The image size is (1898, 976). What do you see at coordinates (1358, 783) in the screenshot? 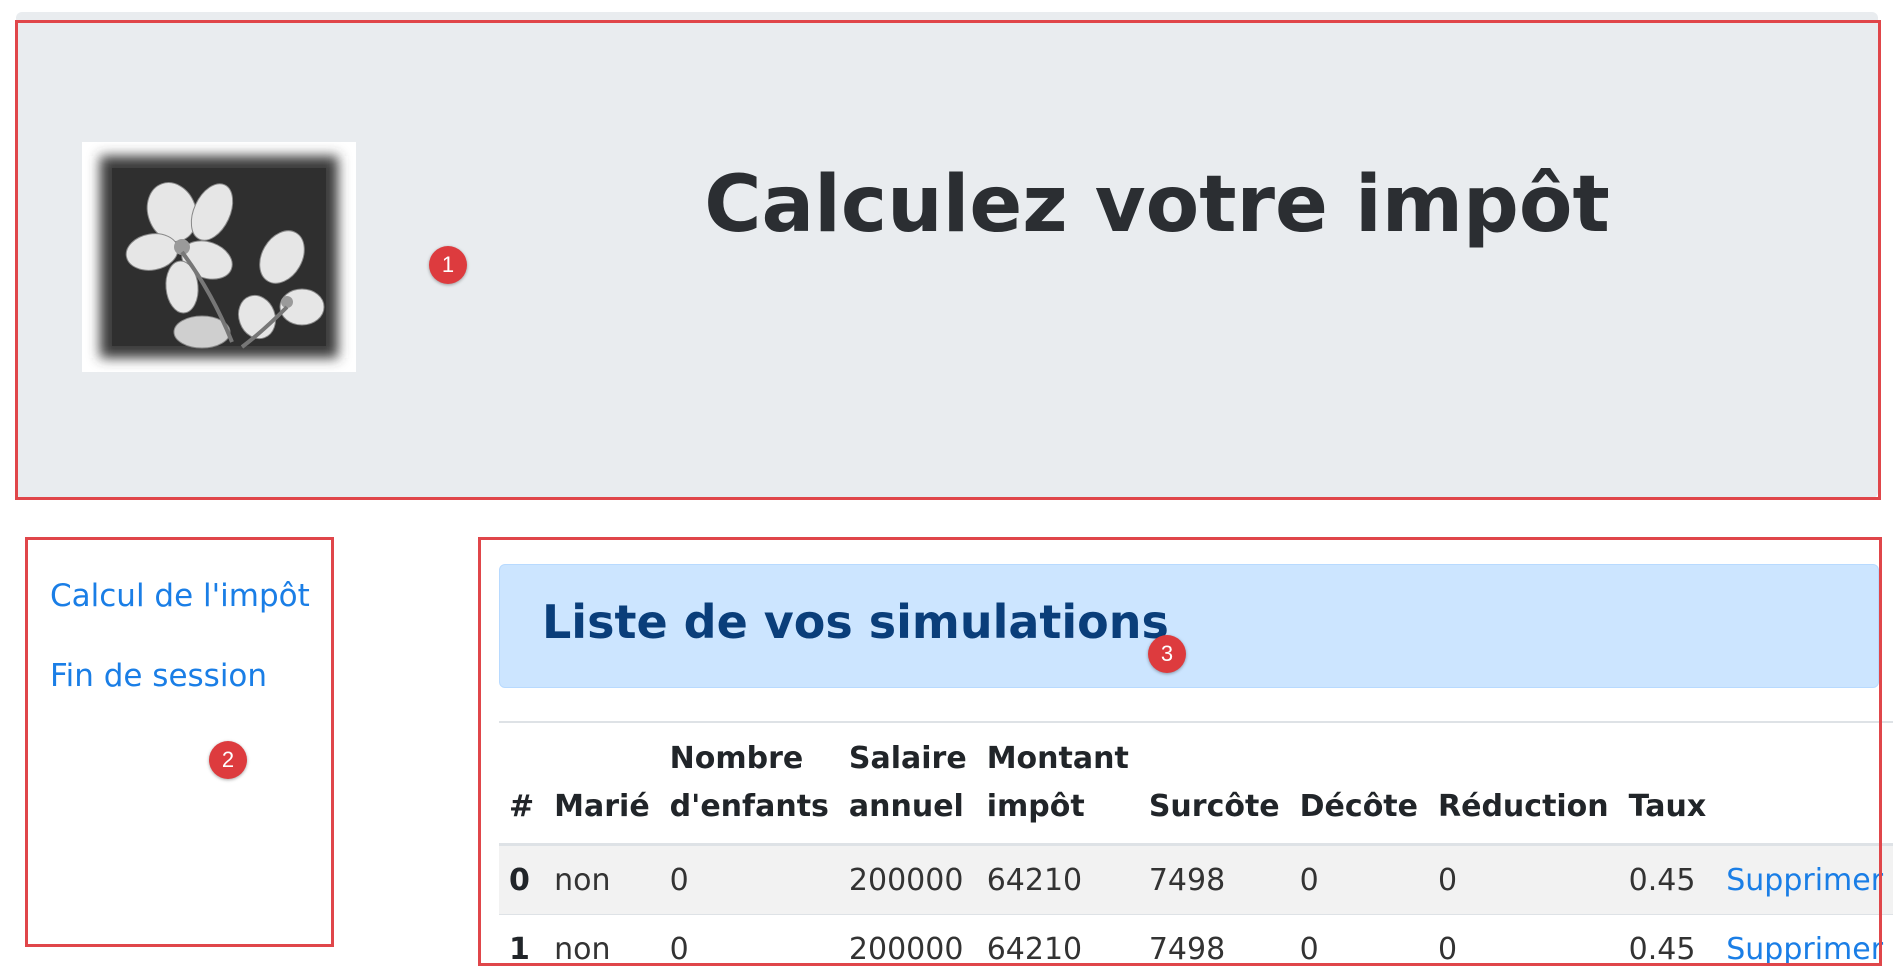
I see `col-header-decote: Décôte` at bounding box center [1358, 783].